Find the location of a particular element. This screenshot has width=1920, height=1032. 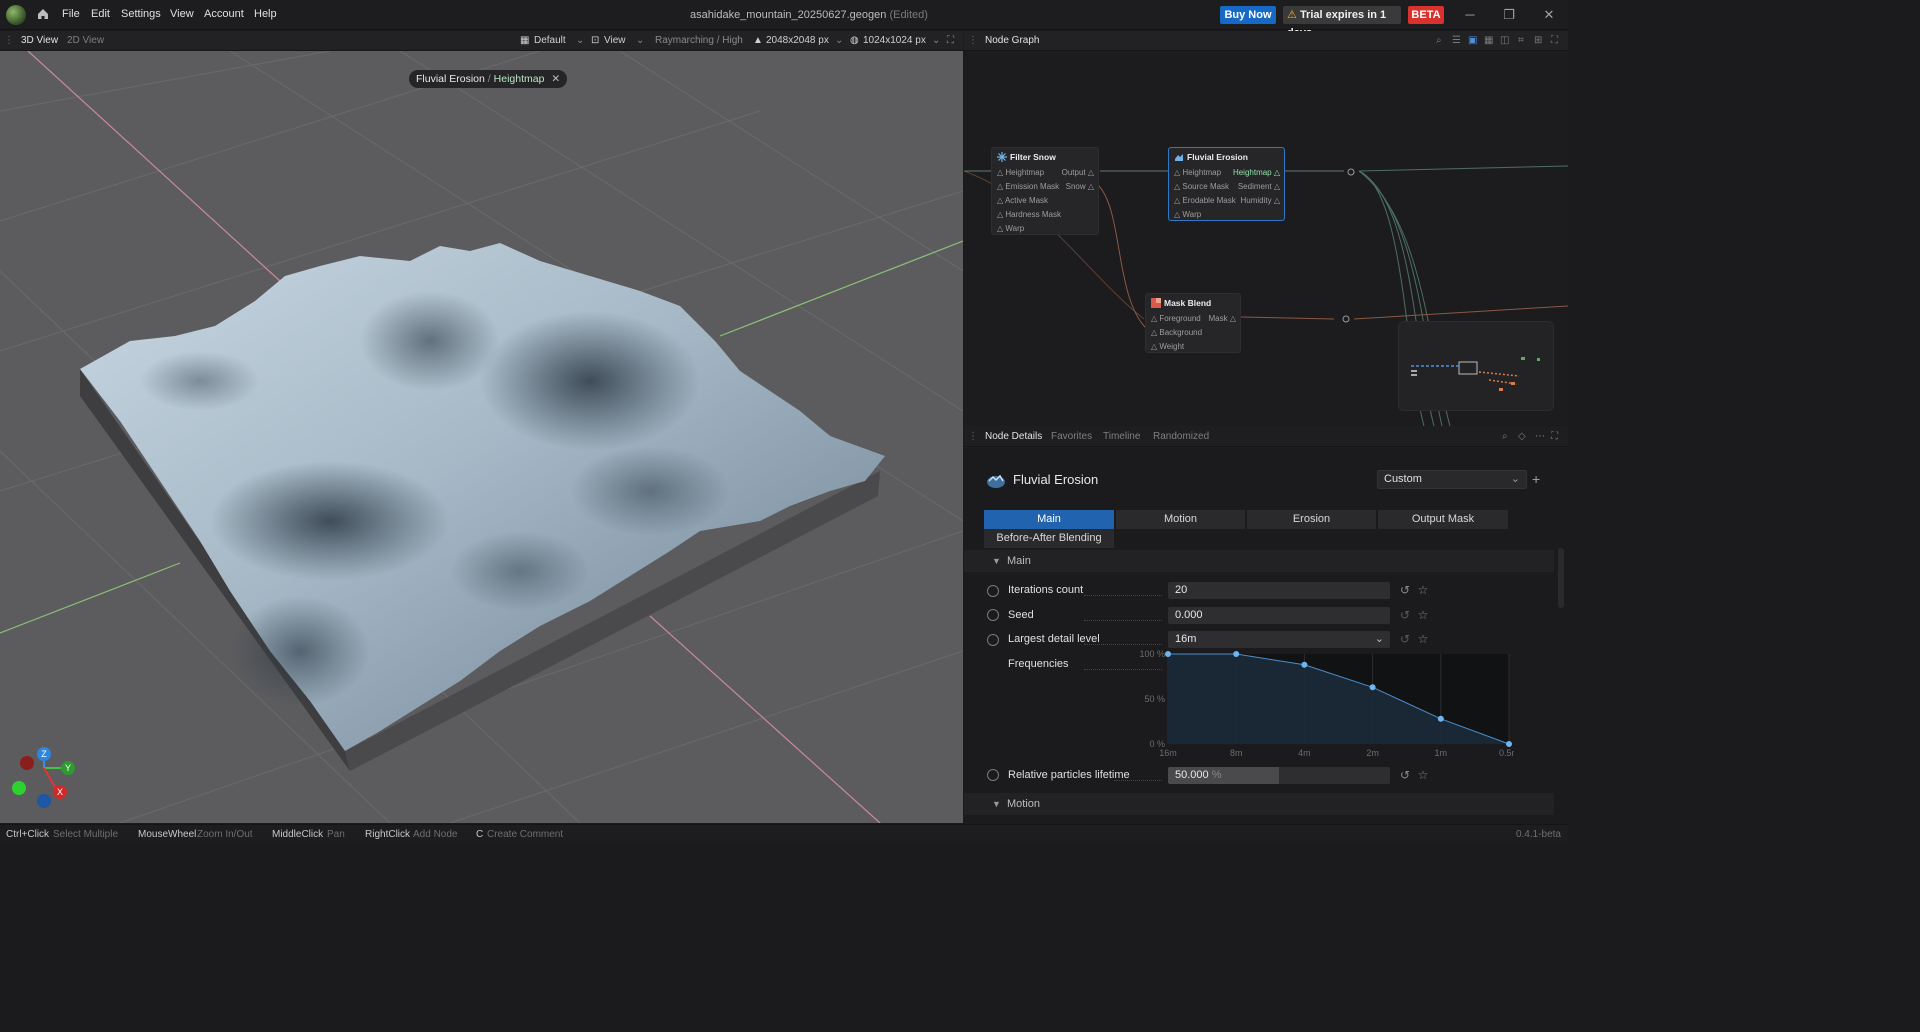

port-snow: Snow △ is located at coordinates (1080, 186).